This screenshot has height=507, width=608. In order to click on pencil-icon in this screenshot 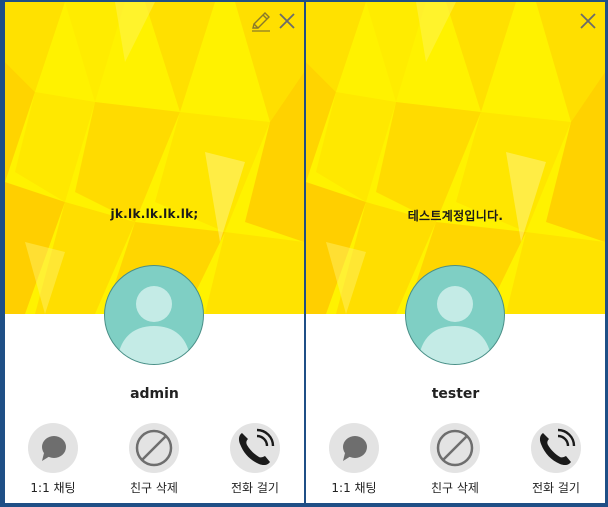, I will do `click(261, 22)`.